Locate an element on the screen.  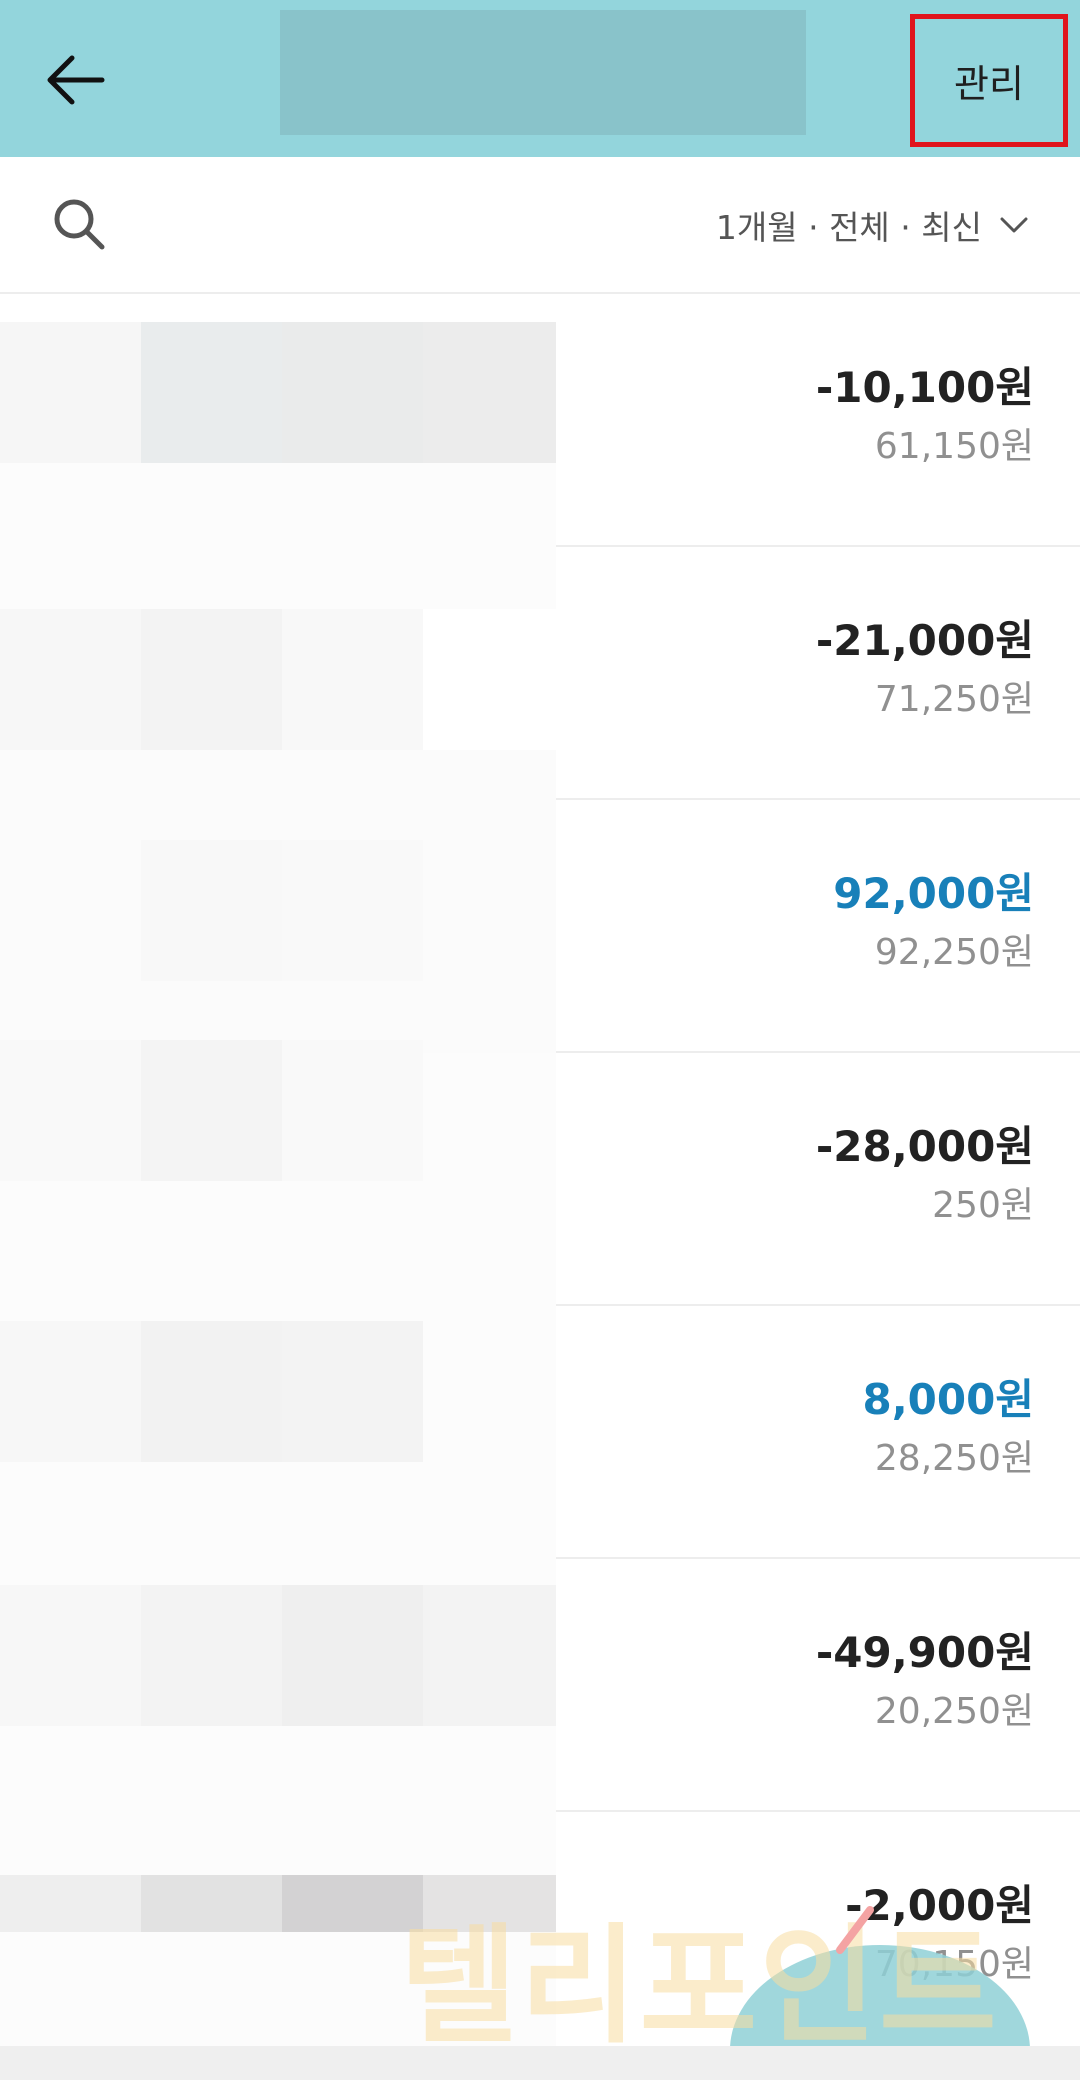
search-button is located at coordinates (80, 225).